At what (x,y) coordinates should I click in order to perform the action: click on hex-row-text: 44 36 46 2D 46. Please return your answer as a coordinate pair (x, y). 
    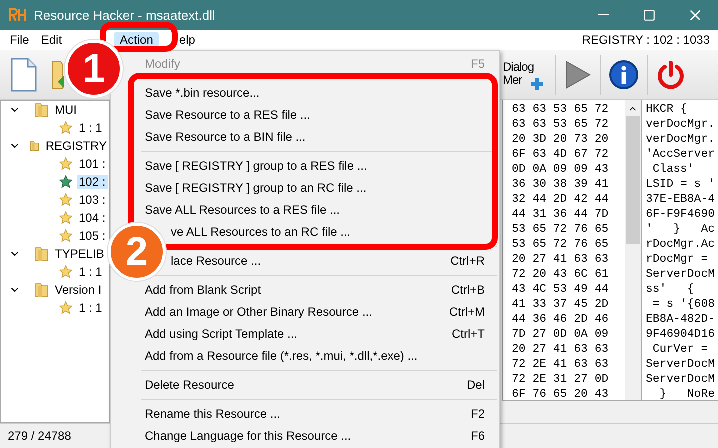
    Looking at the image, I should click on (561, 319).